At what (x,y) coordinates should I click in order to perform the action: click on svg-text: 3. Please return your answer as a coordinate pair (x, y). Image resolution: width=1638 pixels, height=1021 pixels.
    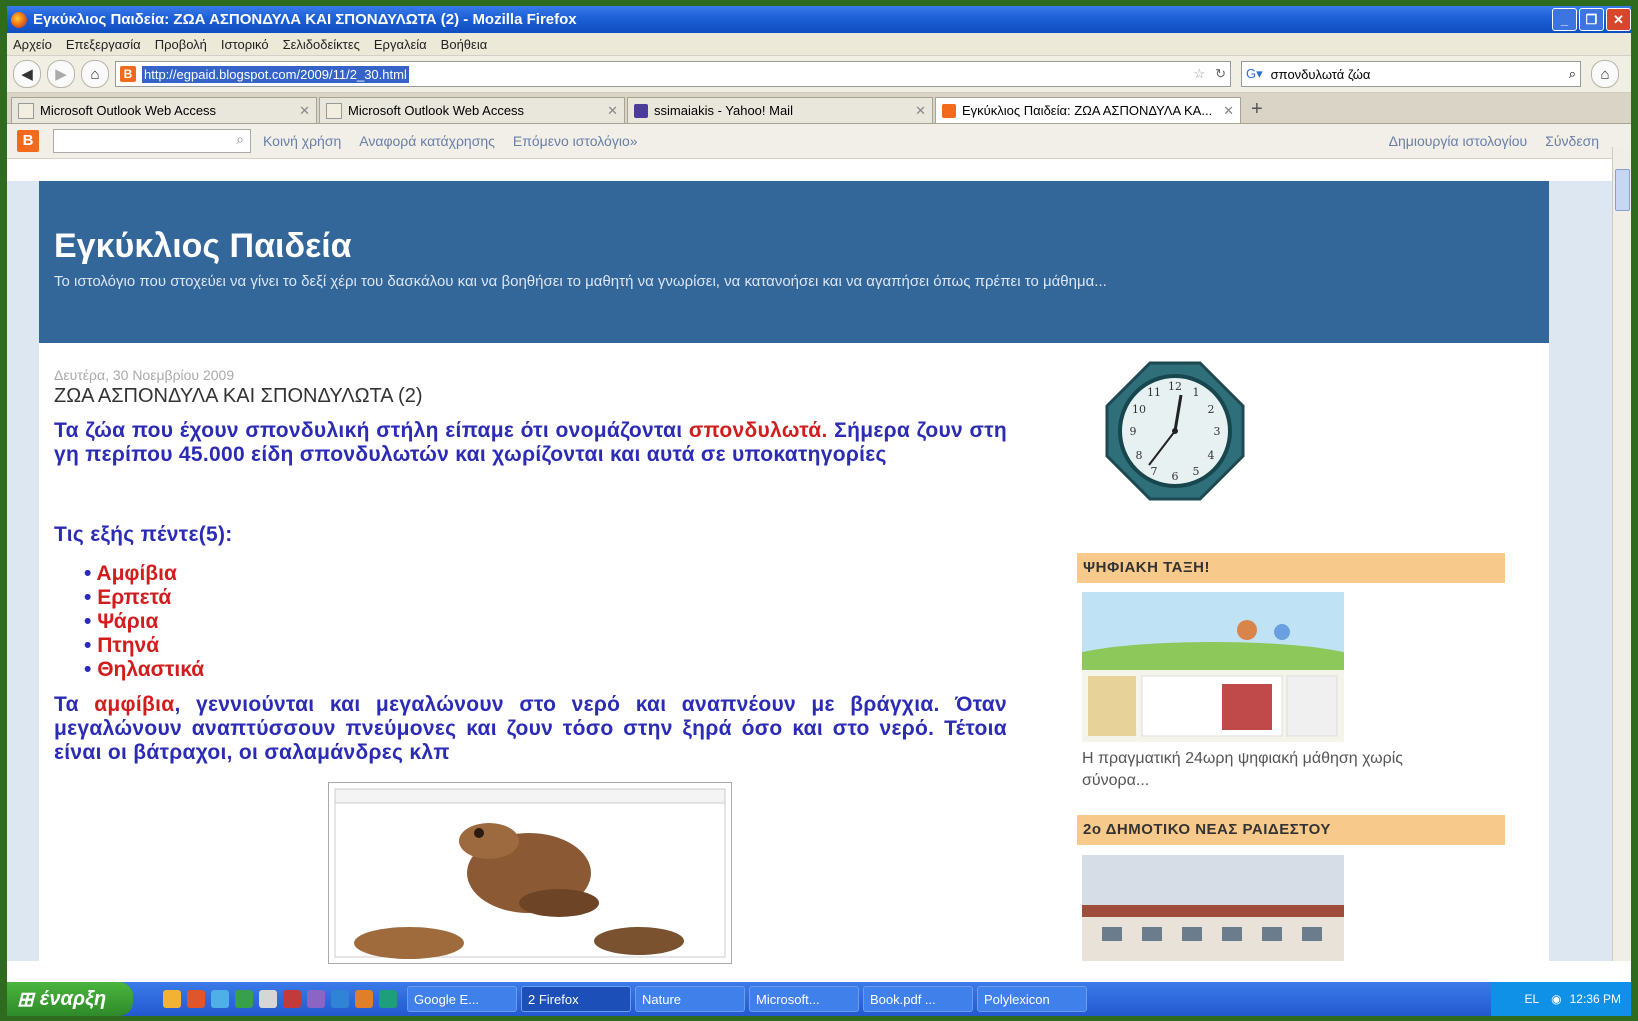
    Looking at the image, I should click on (1217, 431).